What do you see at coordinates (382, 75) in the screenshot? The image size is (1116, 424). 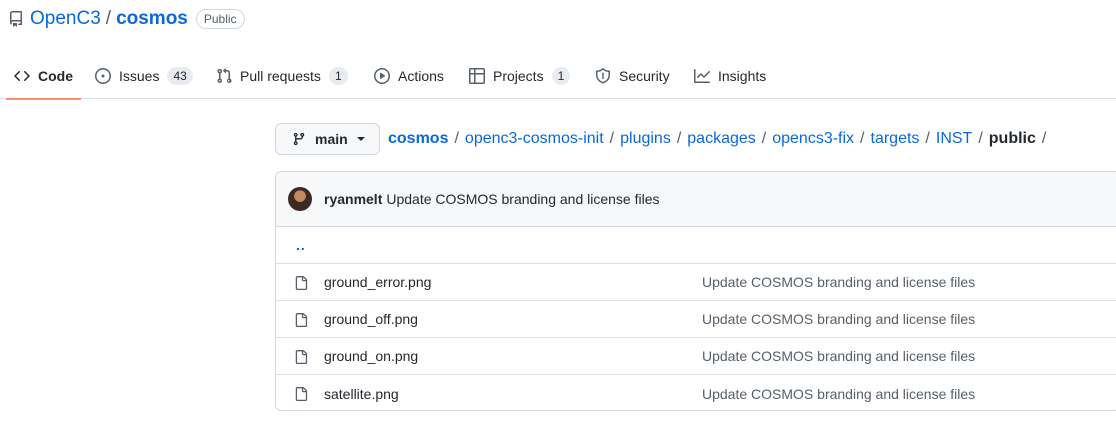 I see `play-icon` at bounding box center [382, 75].